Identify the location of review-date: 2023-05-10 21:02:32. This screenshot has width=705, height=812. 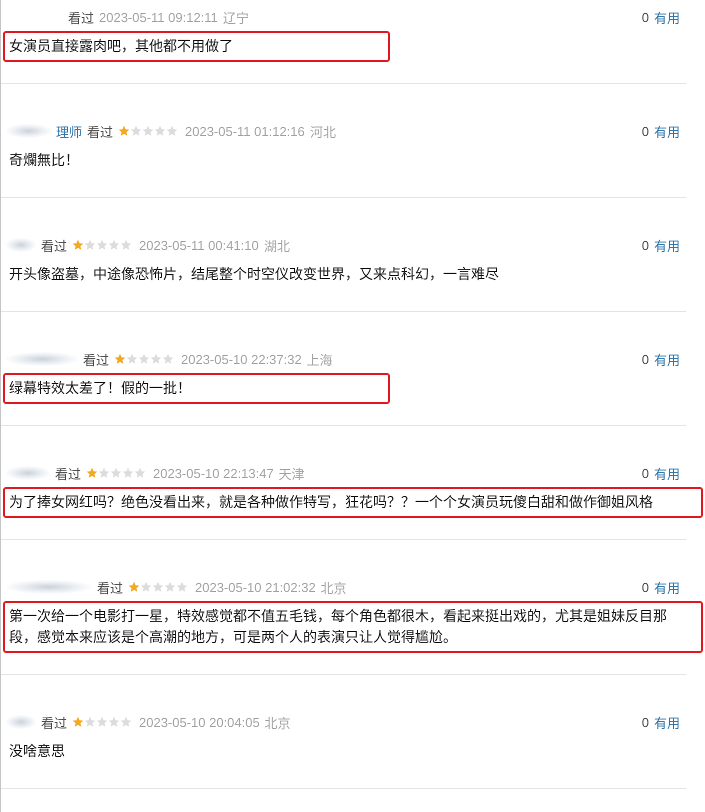
(255, 587).